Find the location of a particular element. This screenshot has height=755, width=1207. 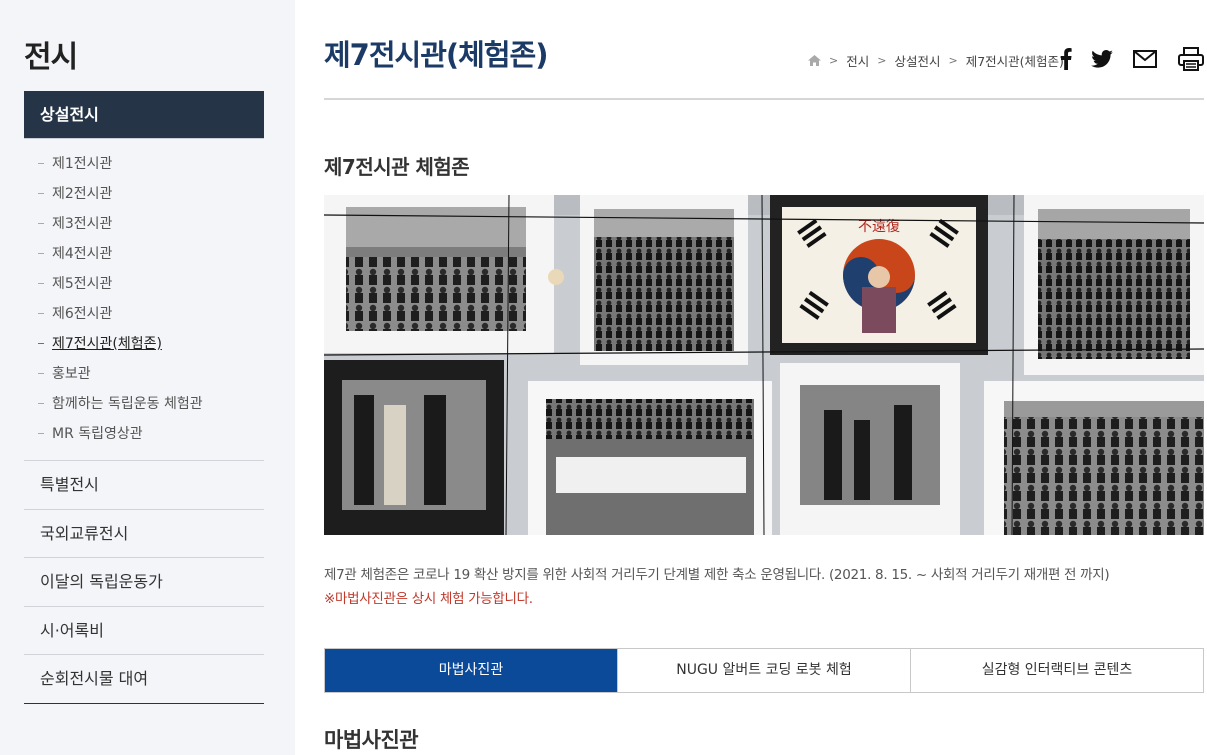

tab-nugu-albert-coding: NUGU 알버트 코딩 로봇 체험 is located at coordinates (763, 670).